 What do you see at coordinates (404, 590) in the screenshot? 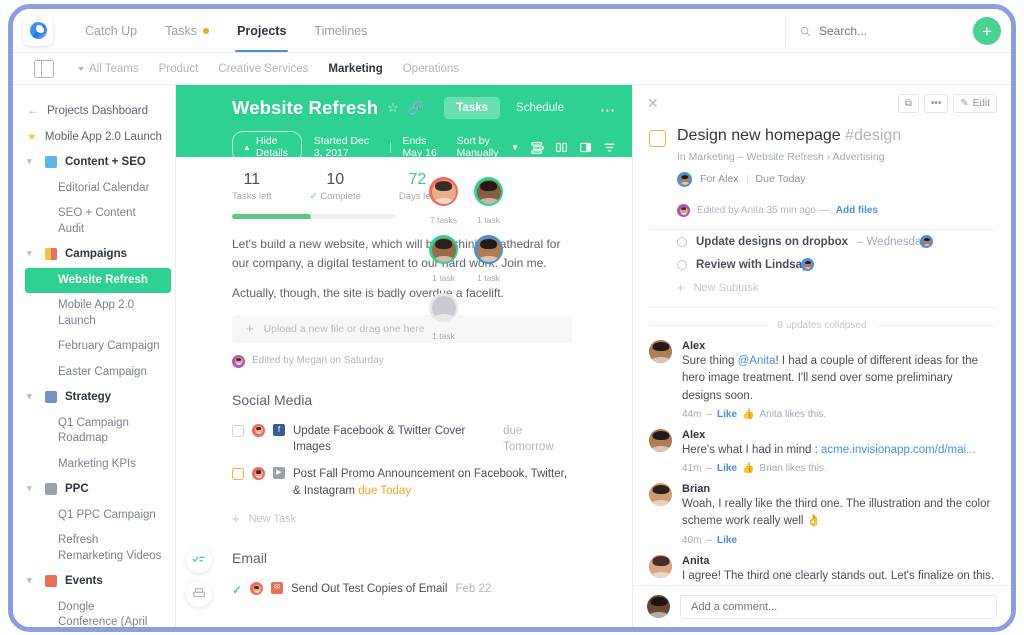
I see `table-row: ✓ ✉ Send Out Test Copies of Email Feb 22` at bounding box center [404, 590].